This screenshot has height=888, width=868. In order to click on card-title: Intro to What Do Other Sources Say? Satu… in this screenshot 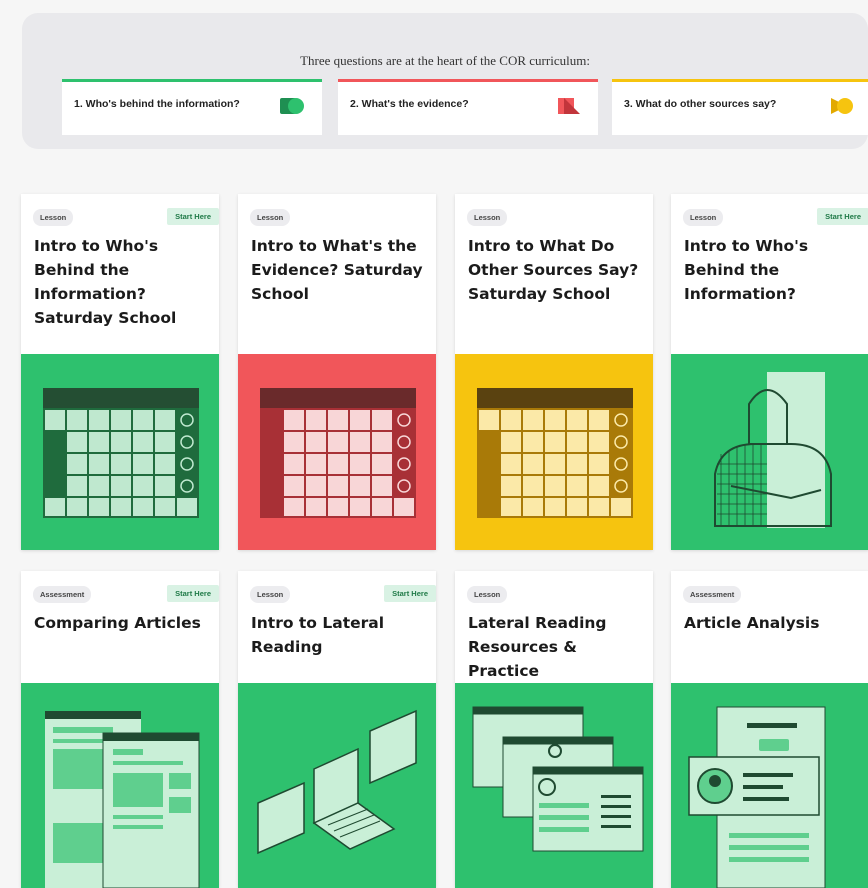, I will do `click(553, 270)`.